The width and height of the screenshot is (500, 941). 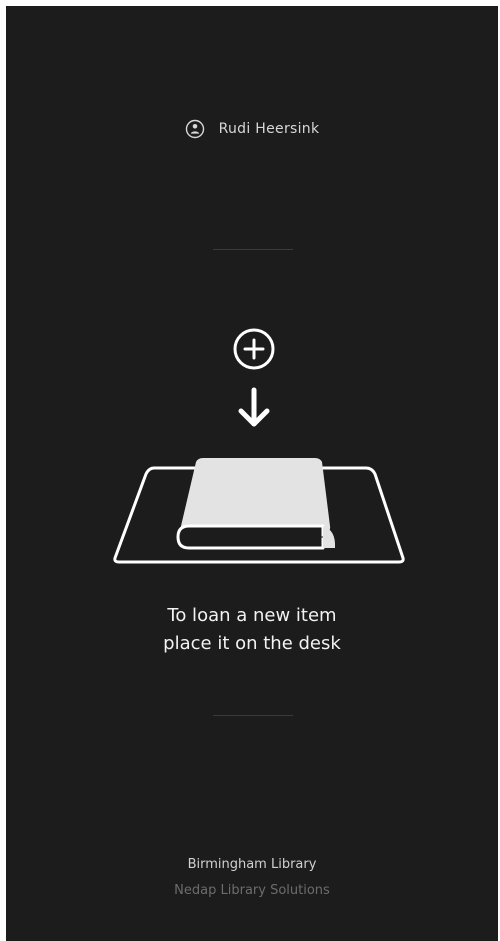 What do you see at coordinates (252, 615) in the screenshot?
I see `instruction-line-1: To loan a new item` at bounding box center [252, 615].